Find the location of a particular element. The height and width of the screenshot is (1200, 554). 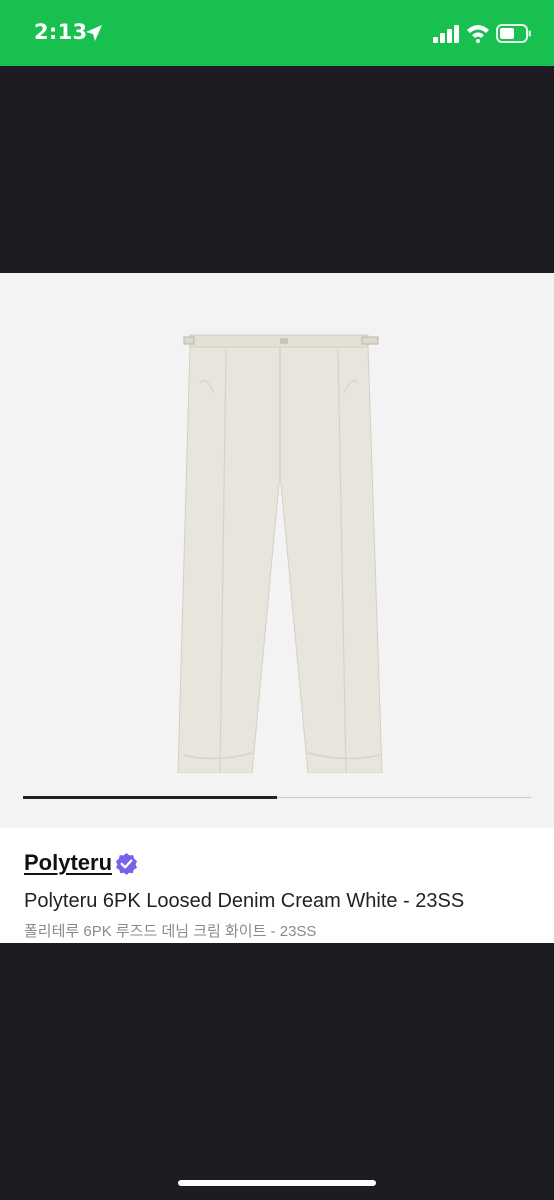

location-arrow-icon is located at coordinates (94, 33).